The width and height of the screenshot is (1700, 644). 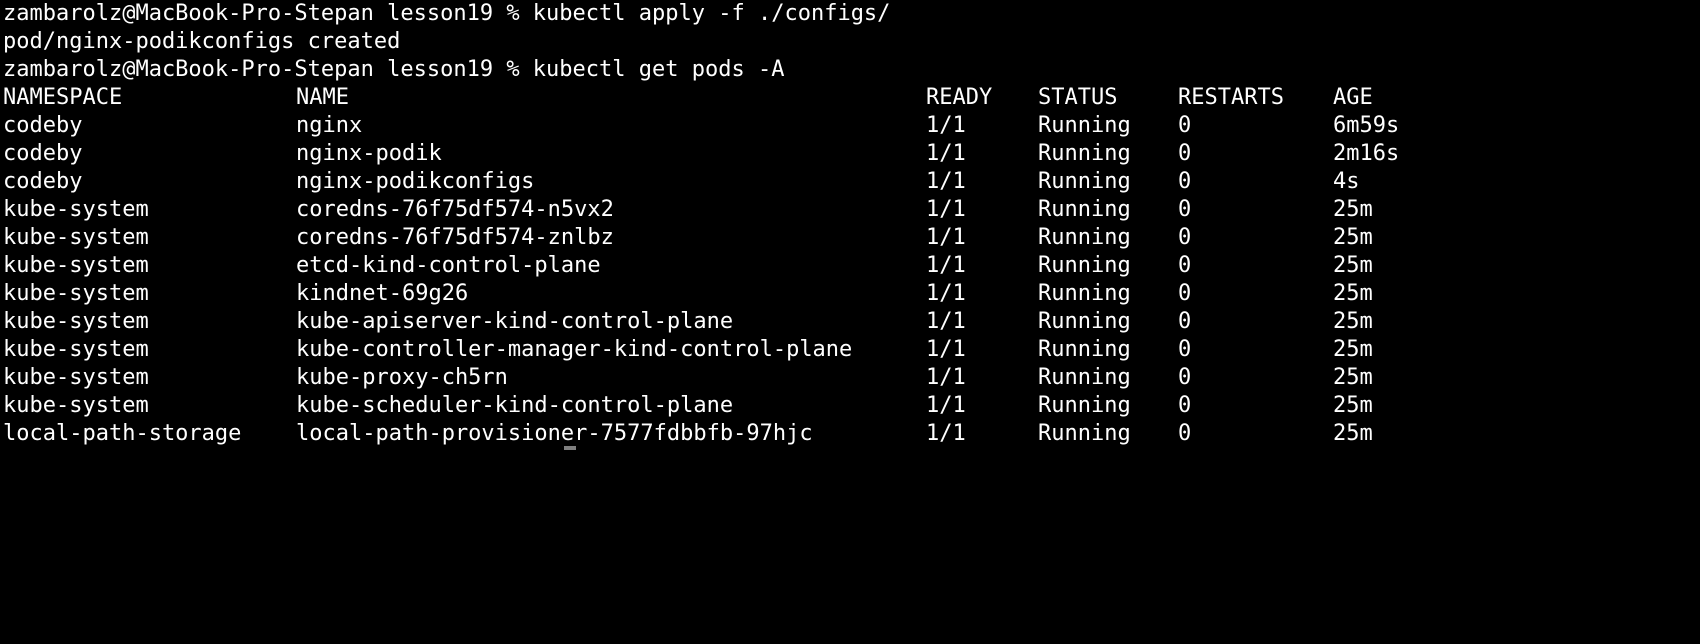 What do you see at coordinates (959, 97) in the screenshot?
I see `header-ready: READY` at bounding box center [959, 97].